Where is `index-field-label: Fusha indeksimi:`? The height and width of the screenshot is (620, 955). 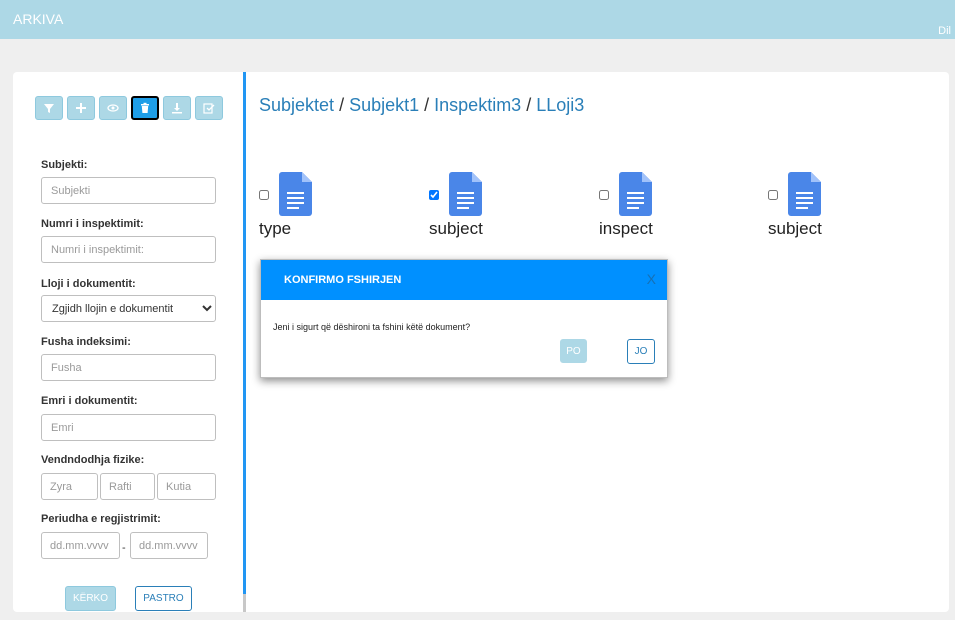
index-field-label: Fusha indeksimi: is located at coordinates (86, 342).